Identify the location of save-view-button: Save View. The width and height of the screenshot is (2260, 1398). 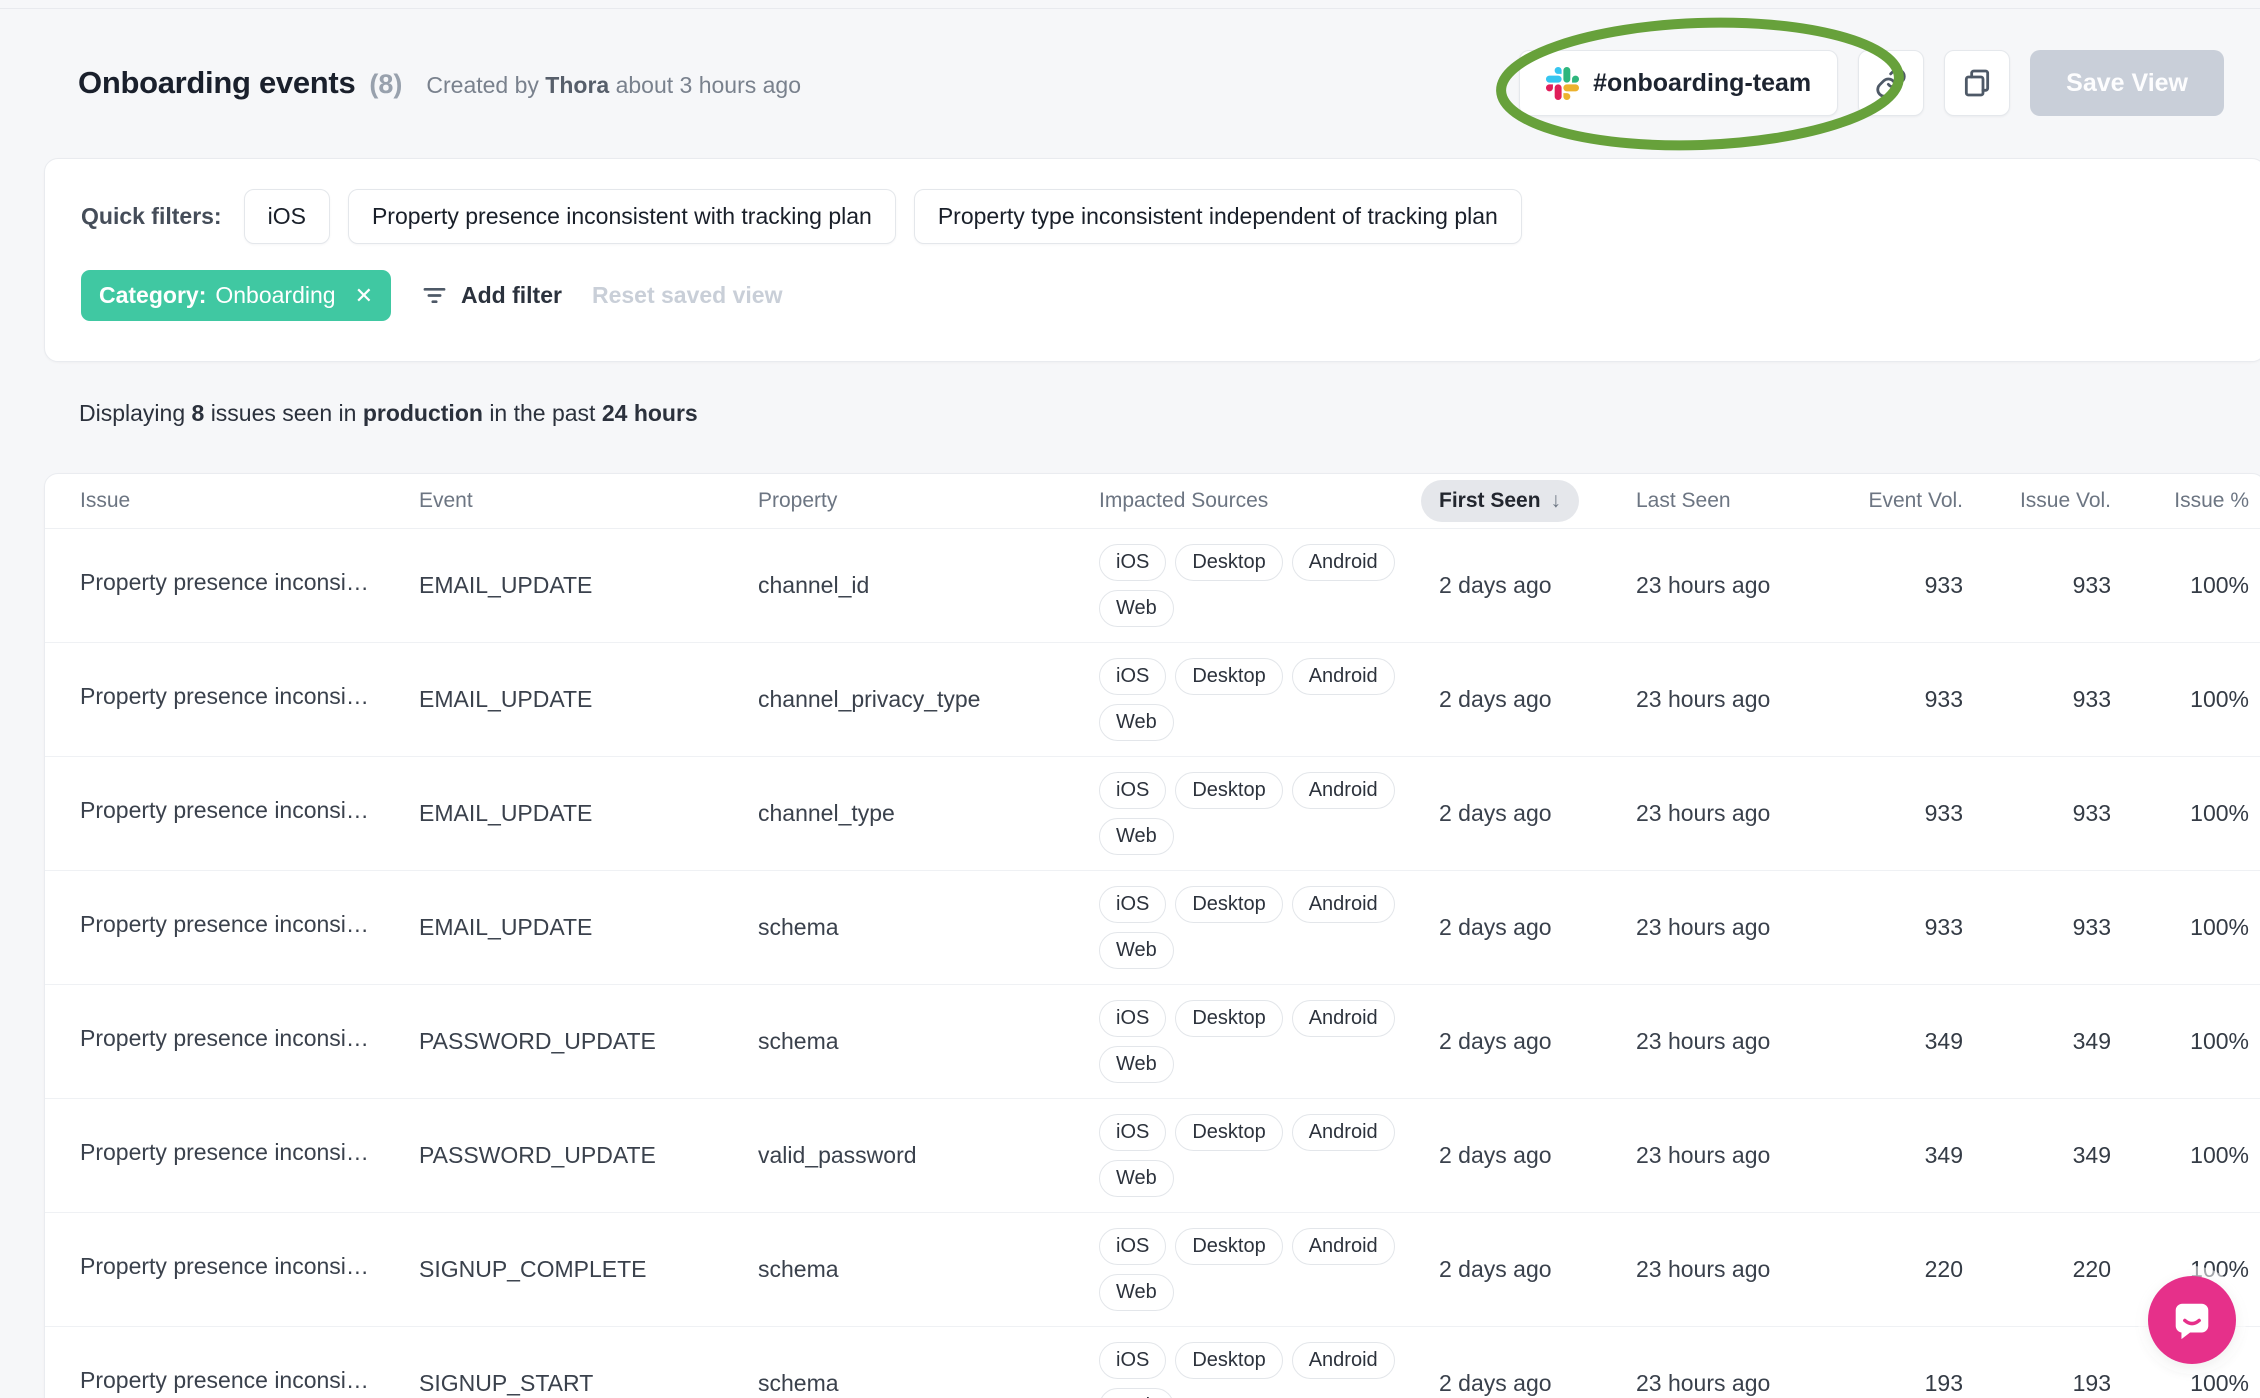
(2127, 83).